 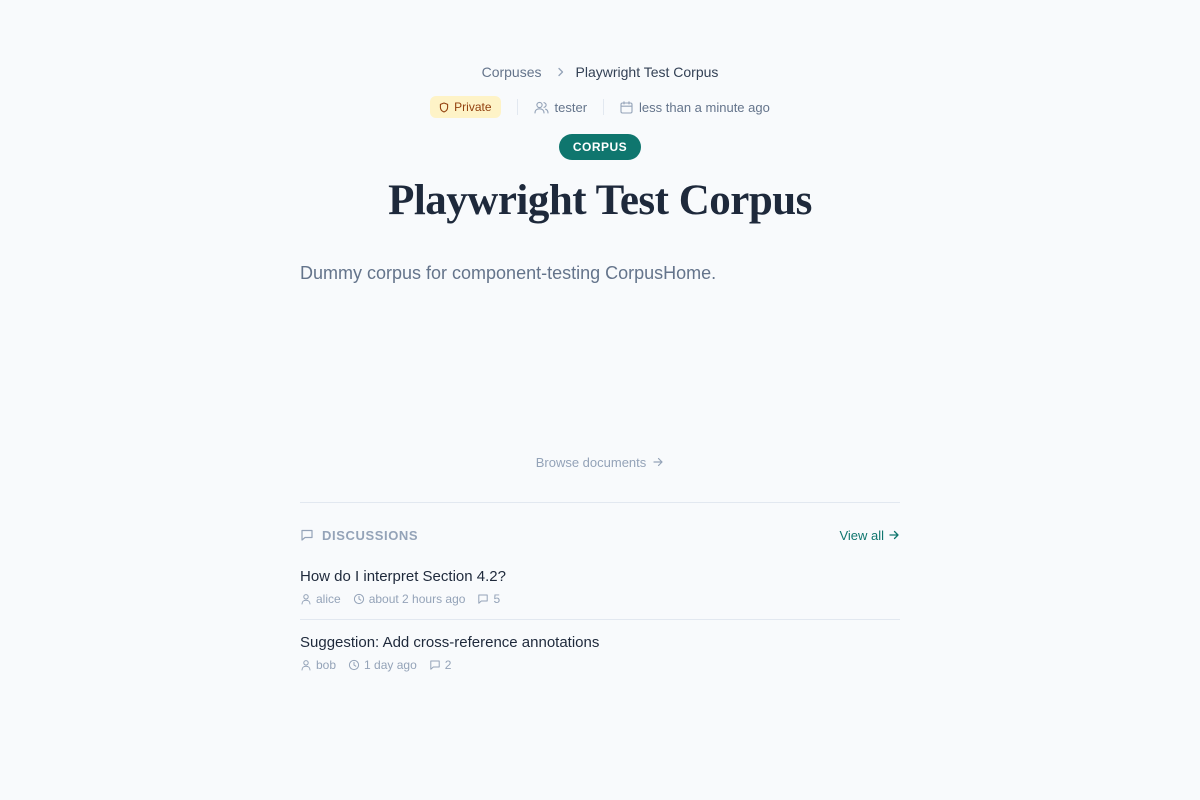 I want to click on view-all-discussions-link: View all, so click(x=869, y=535).